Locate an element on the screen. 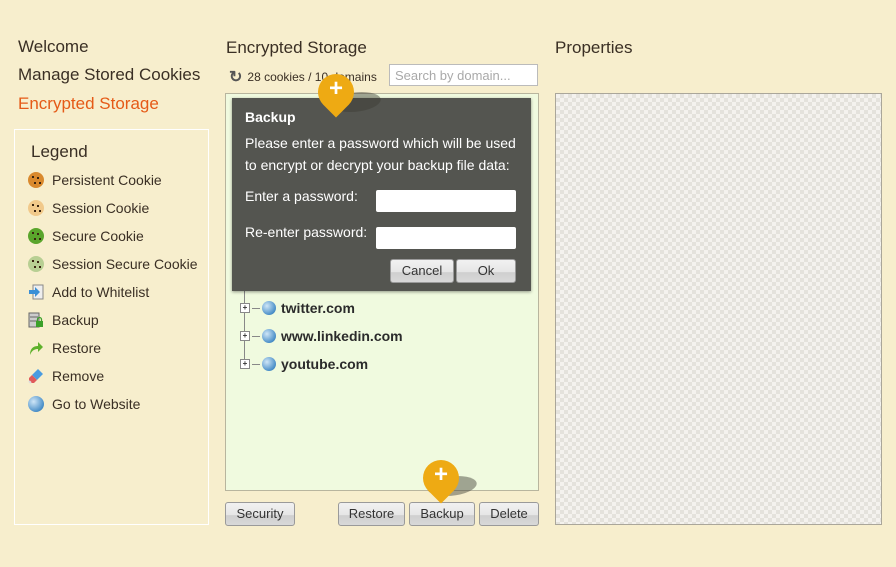  reenter-password-input is located at coordinates (446, 238).